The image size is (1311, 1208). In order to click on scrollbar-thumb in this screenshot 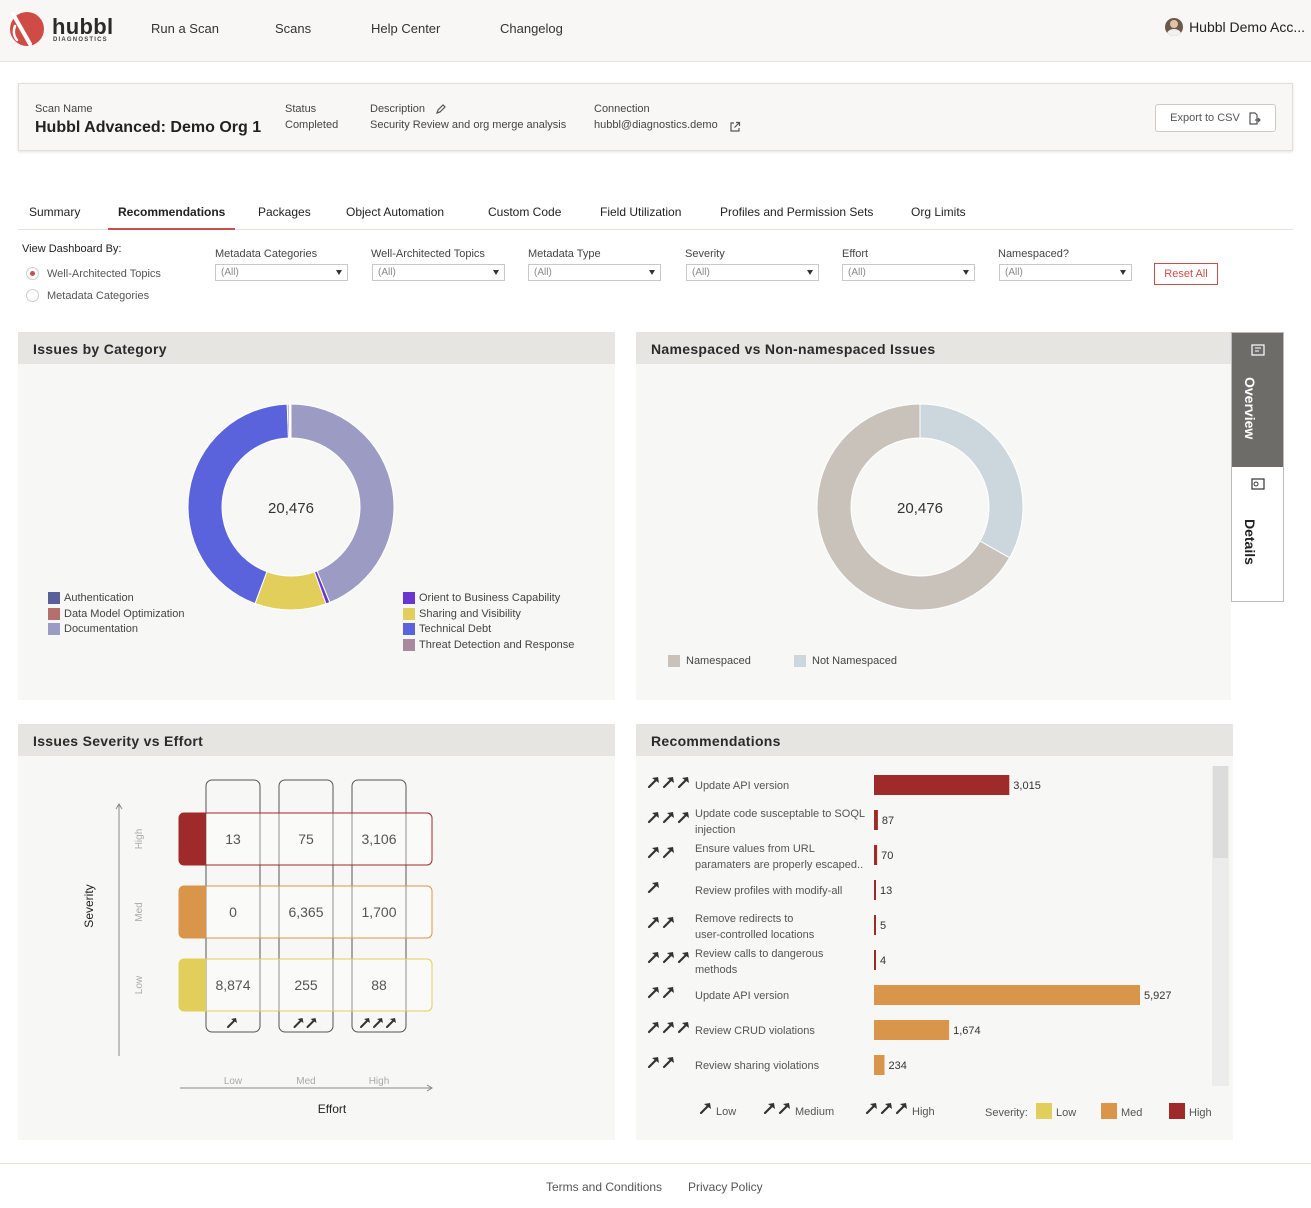, I will do `click(1220, 812)`.